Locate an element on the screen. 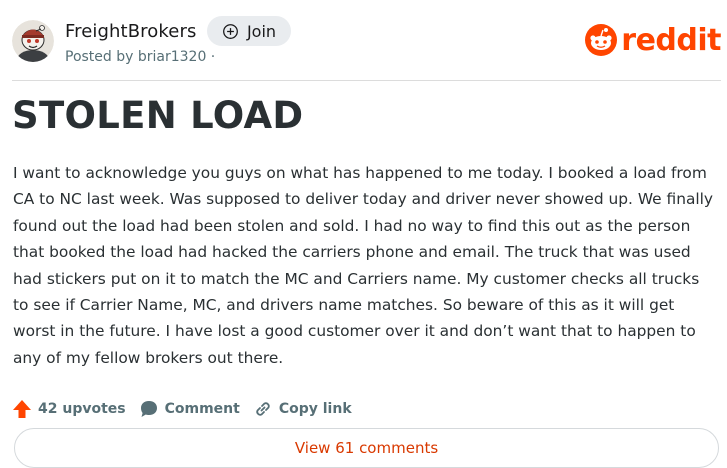 The image size is (727, 468). post-title: STOLEN LOAD is located at coordinates (158, 115).